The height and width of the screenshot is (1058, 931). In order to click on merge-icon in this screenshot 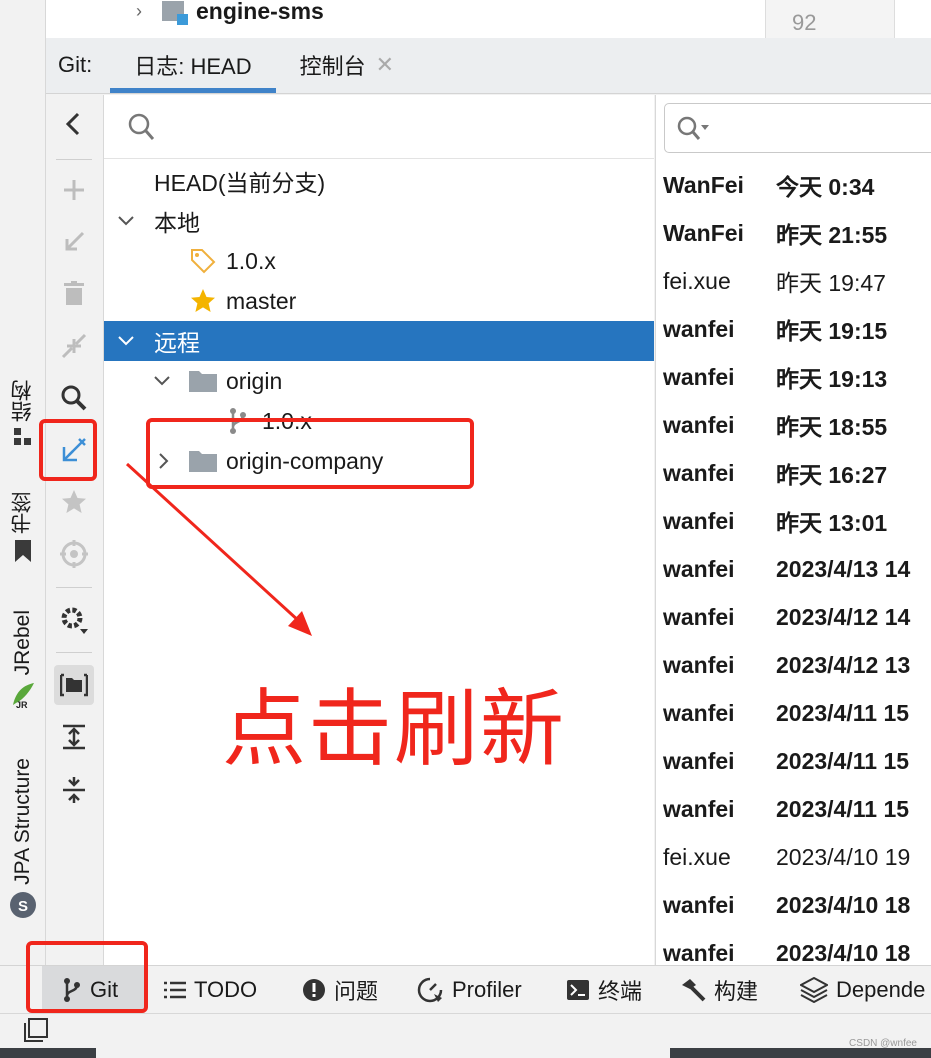, I will do `click(74, 346)`.